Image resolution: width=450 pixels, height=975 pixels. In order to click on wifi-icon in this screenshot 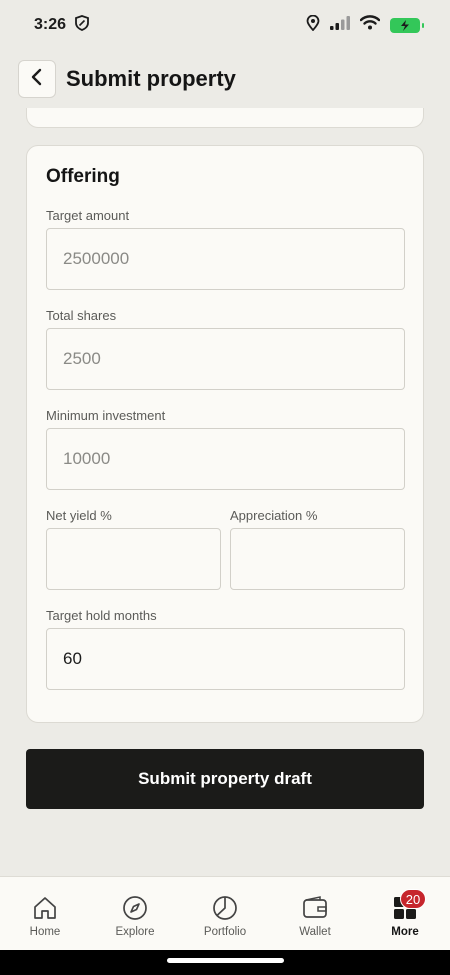, I will do `click(370, 25)`.